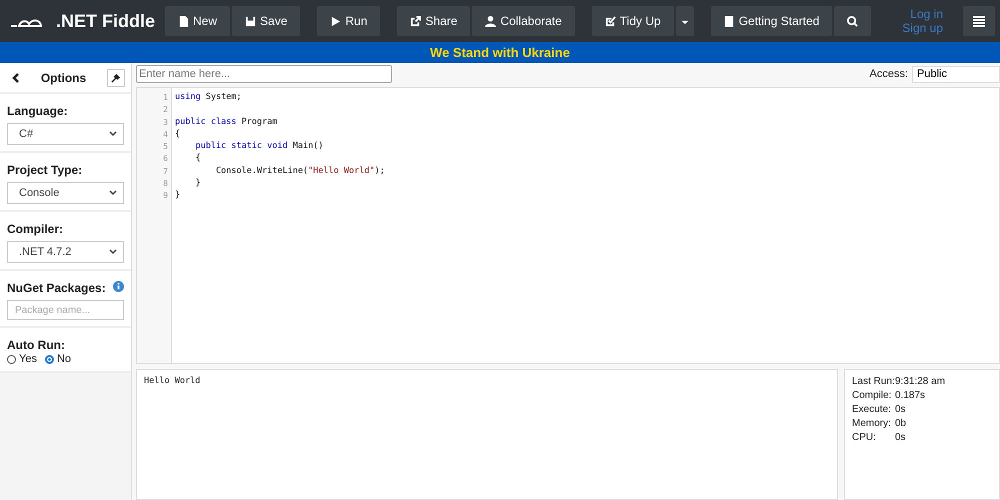 This screenshot has height=500, width=1000. I want to click on stat-label: CPU:, so click(864, 437).